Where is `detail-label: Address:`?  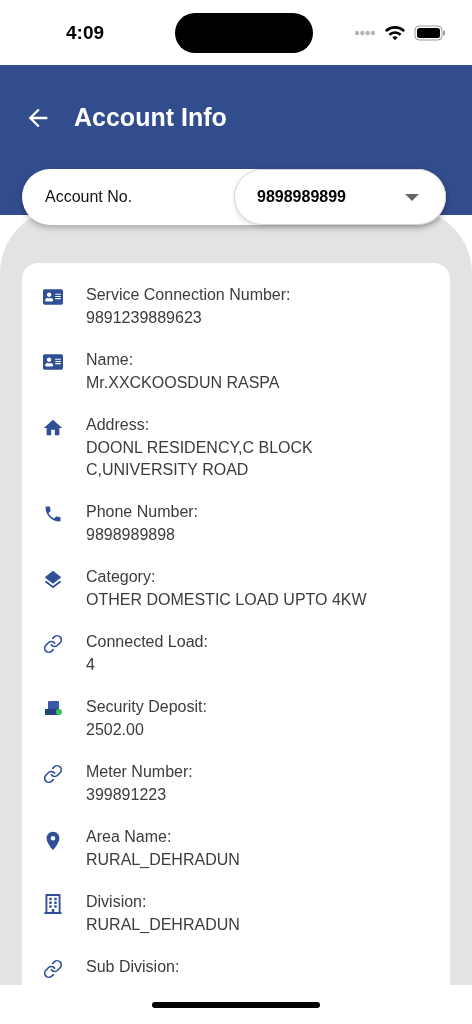 detail-label: Address: is located at coordinates (118, 424).